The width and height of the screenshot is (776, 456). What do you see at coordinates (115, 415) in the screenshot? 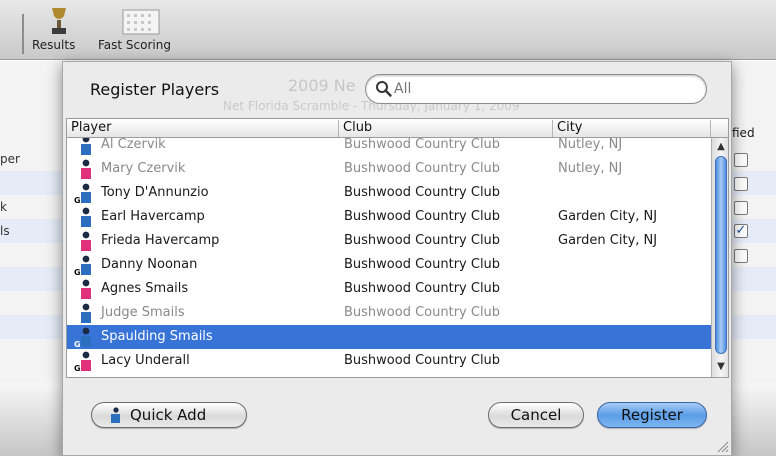
I see `player-icon` at bounding box center [115, 415].